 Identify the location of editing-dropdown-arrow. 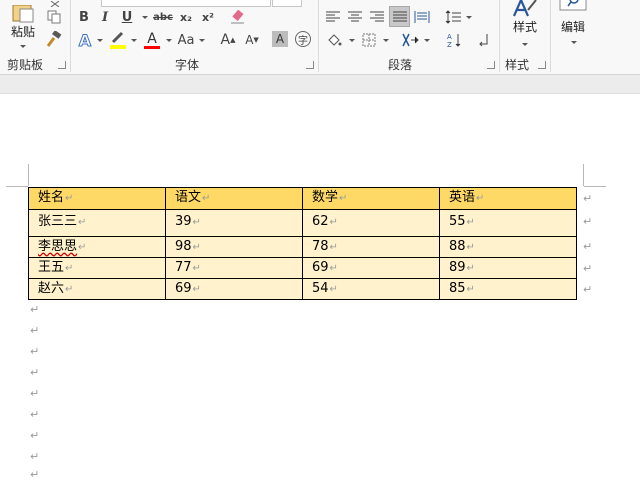
(574, 42).